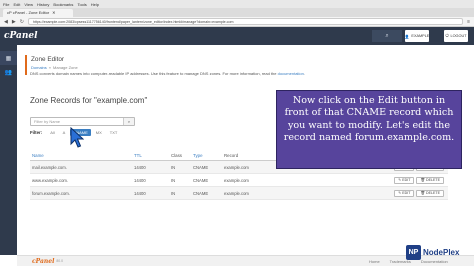 The width and height of the screenshot is (474, 266). What do you see at coordinates (14, 22) in the screenshot?
I see `forward-icon: ▶` at bounding box center [14, 22].